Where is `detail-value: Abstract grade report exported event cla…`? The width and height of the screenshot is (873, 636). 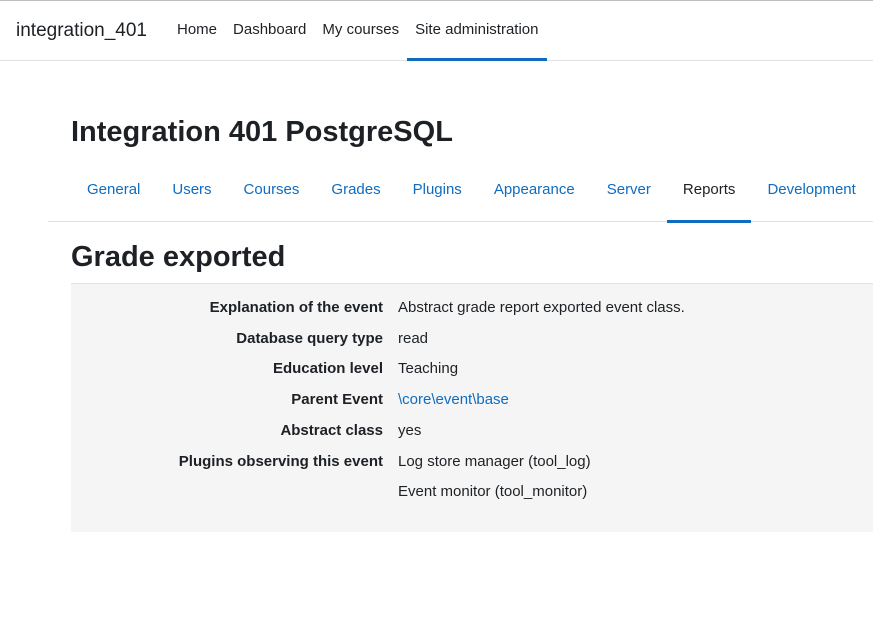
detail-value: Abstract grade report exported event cla… is located at coordinates (541, 307).